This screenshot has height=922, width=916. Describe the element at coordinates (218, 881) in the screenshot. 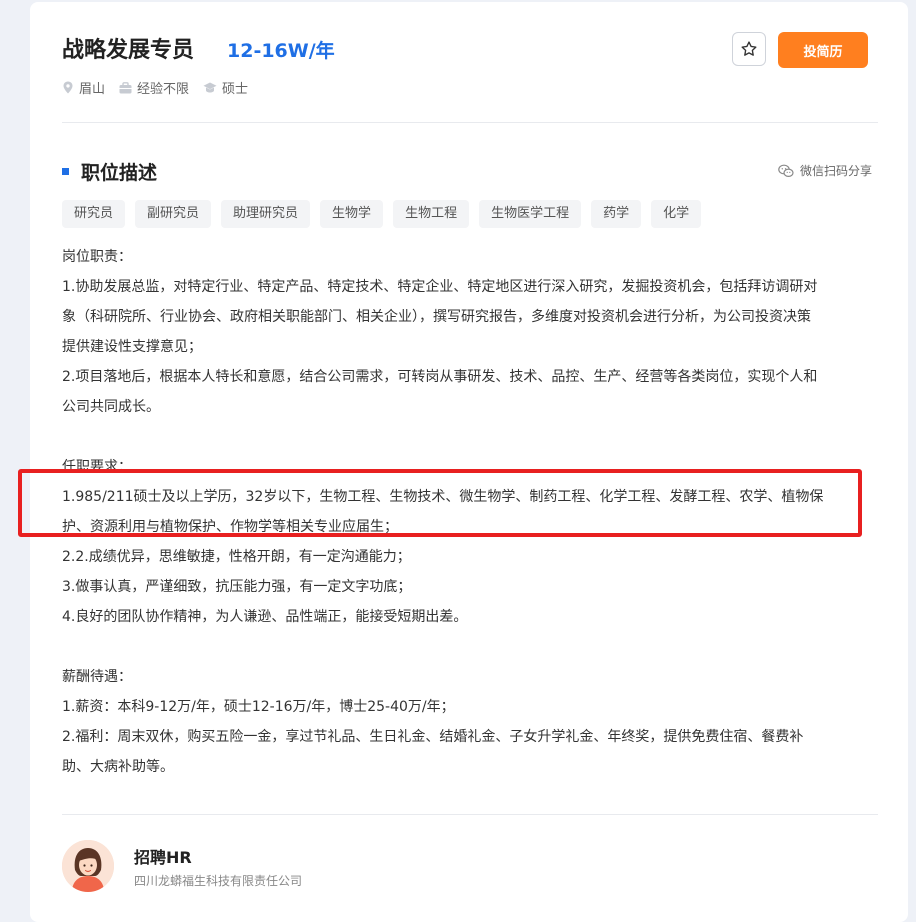

I see `hr-company: 四川龙蟒福生科技有限责任公司` at that location.